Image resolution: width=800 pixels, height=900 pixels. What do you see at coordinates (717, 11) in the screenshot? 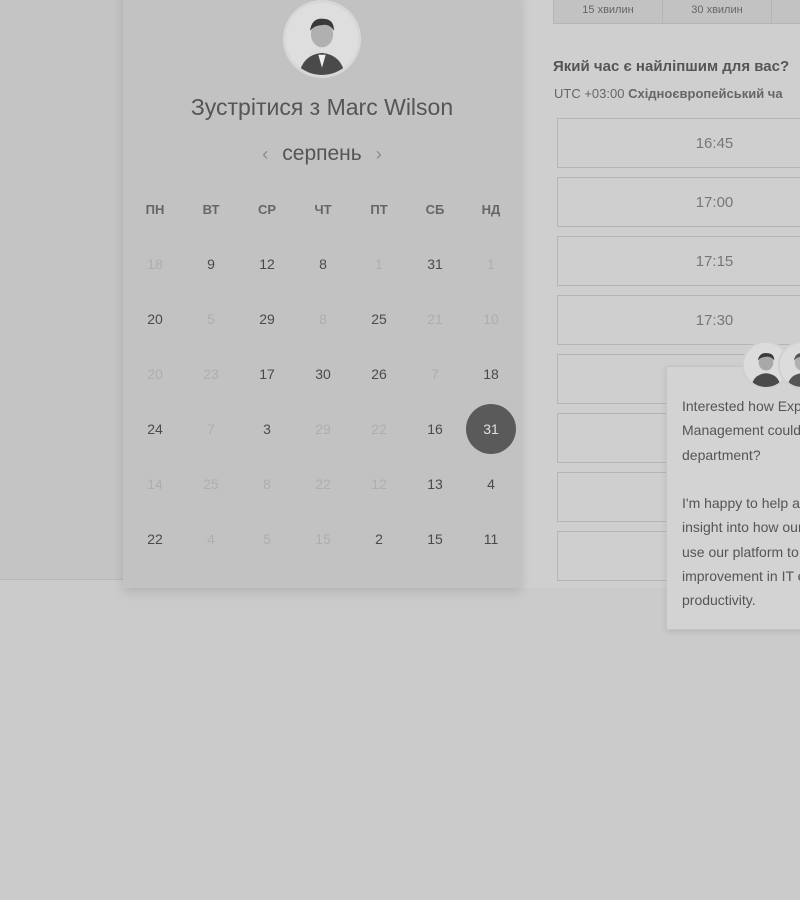
I see `tab-30-min: 30 хвилин` at bounding box center [717, 11].